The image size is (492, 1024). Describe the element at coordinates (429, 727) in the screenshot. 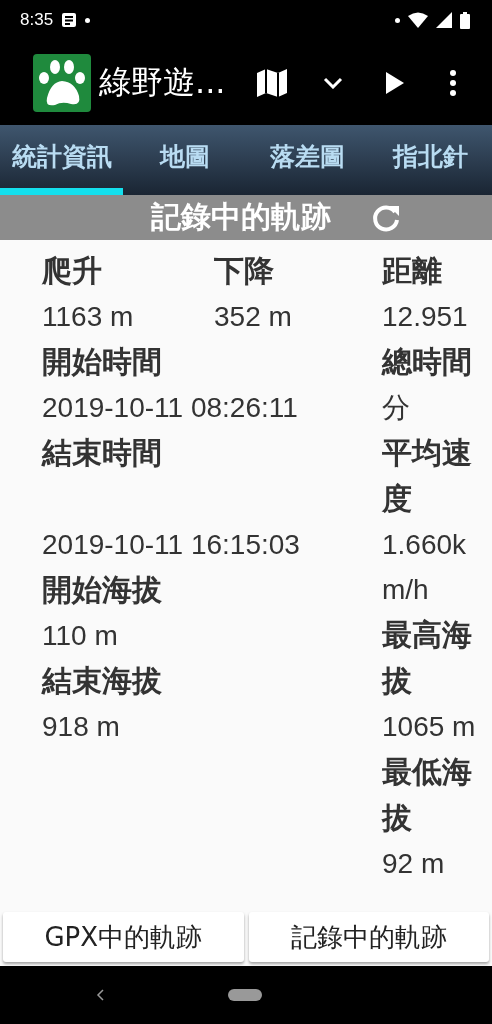

I see `stat-value: 1065 m` at that location.